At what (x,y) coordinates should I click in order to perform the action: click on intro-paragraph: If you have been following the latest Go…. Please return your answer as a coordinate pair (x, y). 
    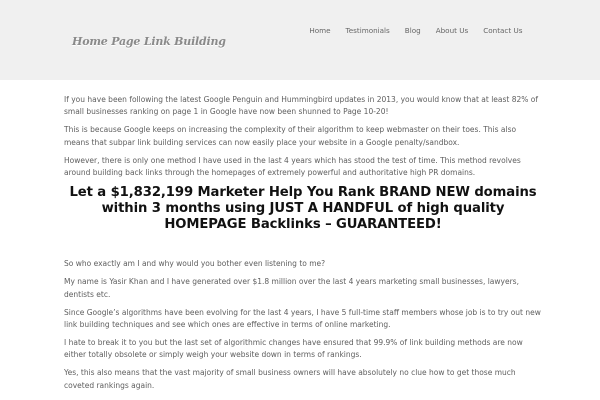
    Looking at the image, I should click on (301, 106).